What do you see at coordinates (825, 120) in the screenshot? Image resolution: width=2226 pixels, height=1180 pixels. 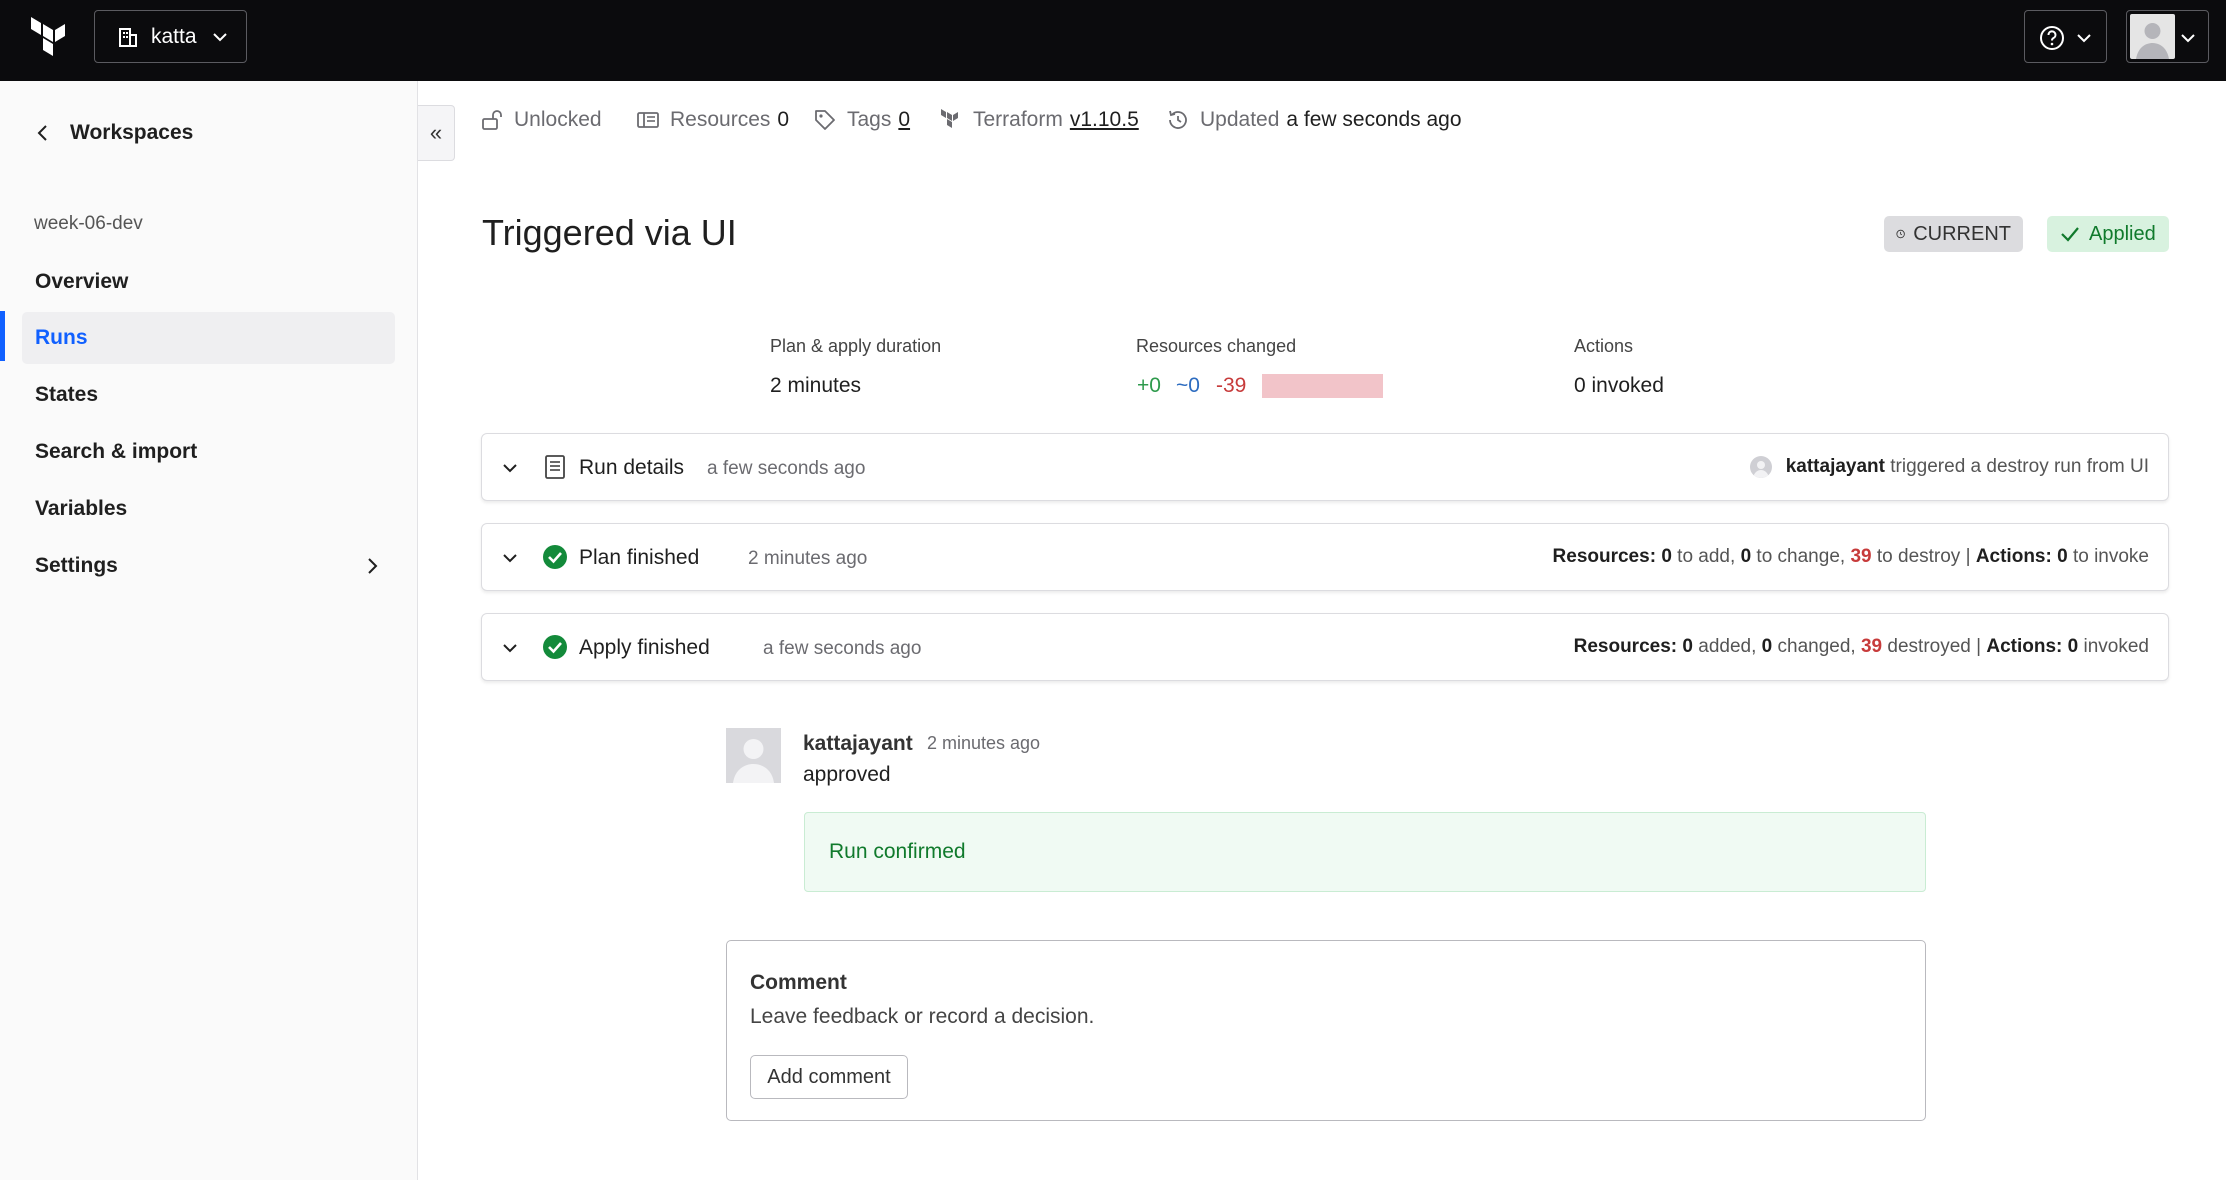 I see `tag-icon` at bounding box center [825, 120].